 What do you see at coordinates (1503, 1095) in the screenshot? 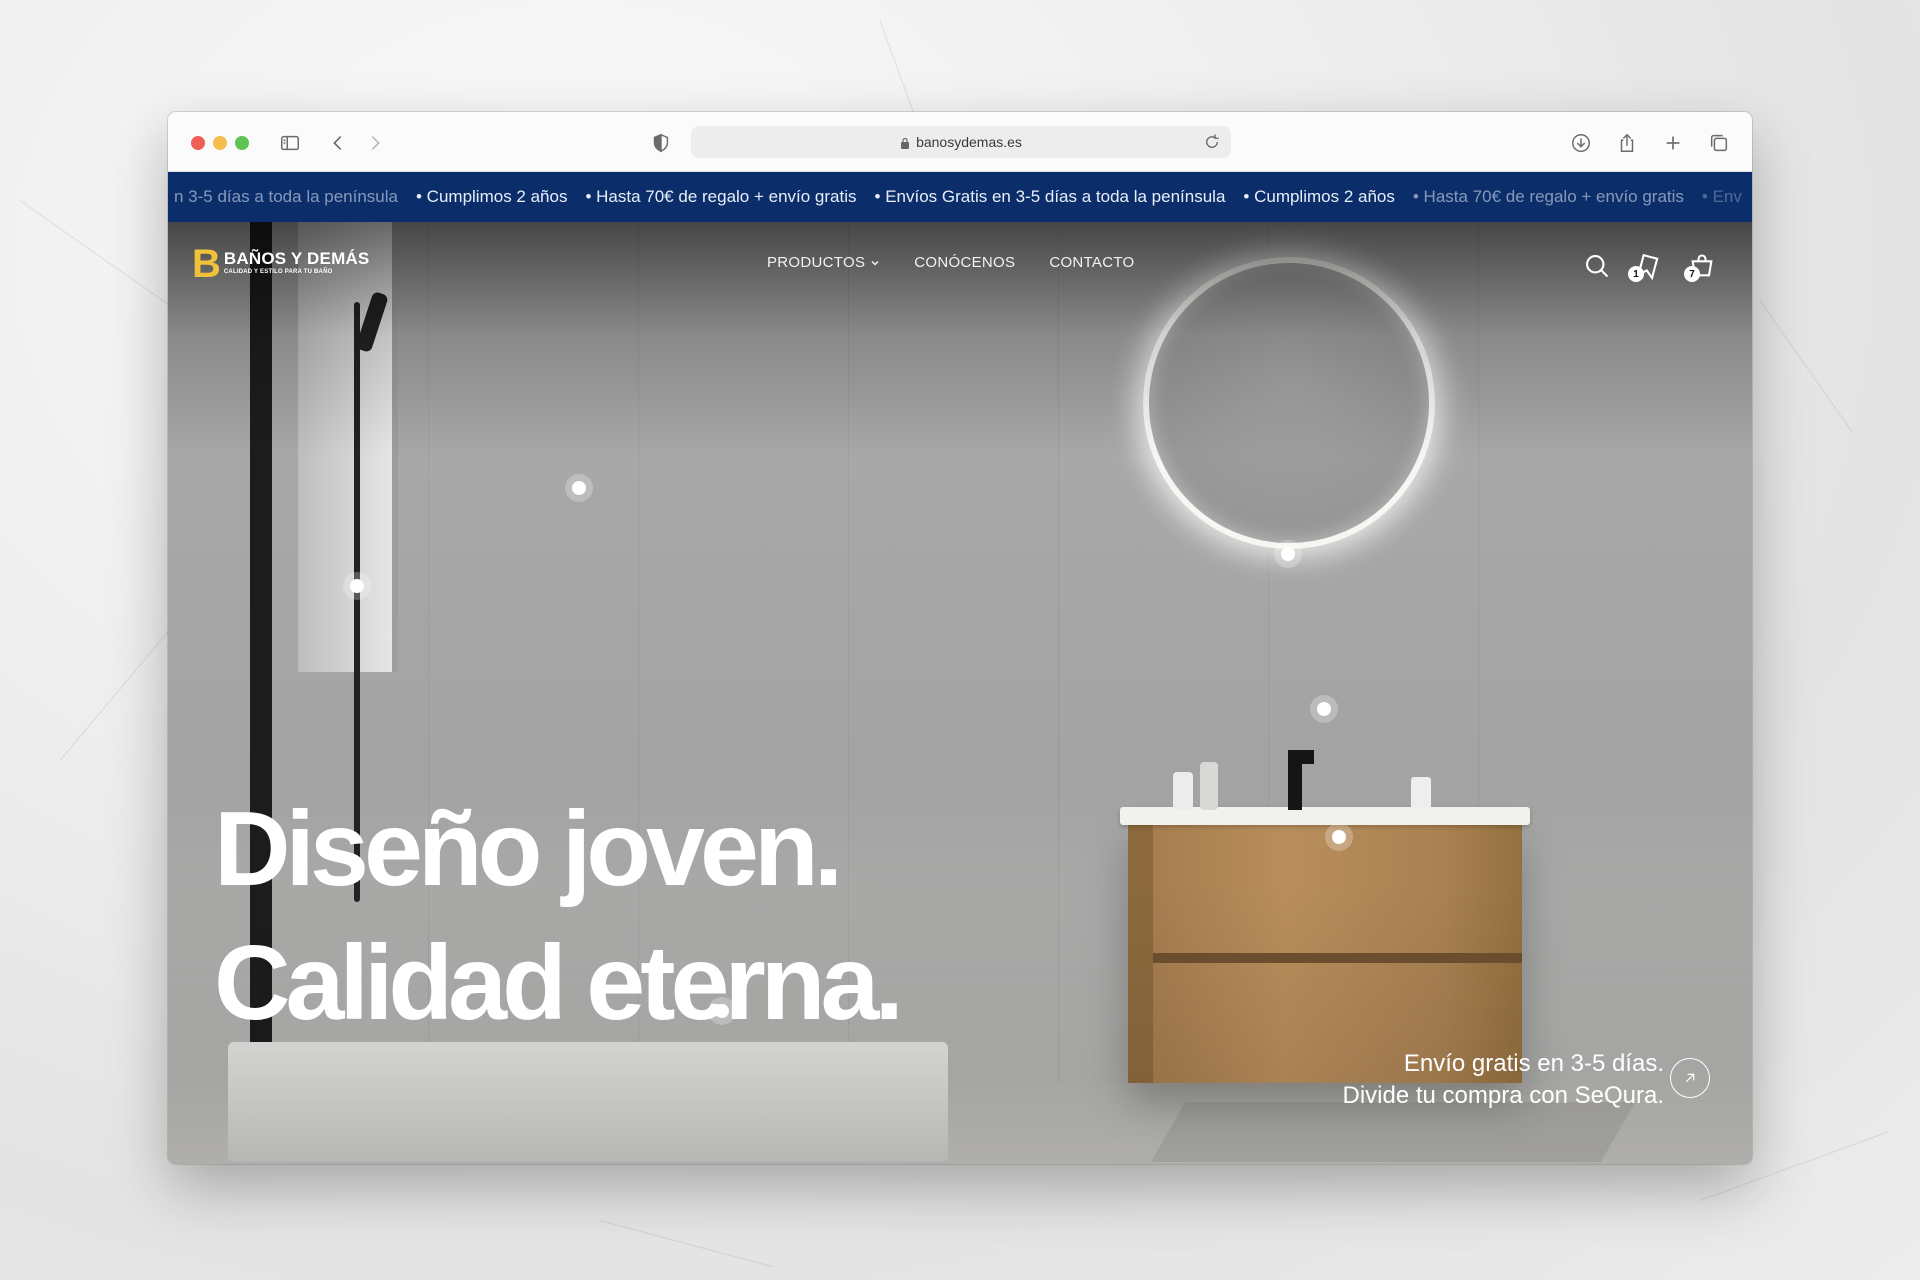
I see `promo-line-2: Divide tu compra con SeQura.` at bounding box center [1503, 1095].